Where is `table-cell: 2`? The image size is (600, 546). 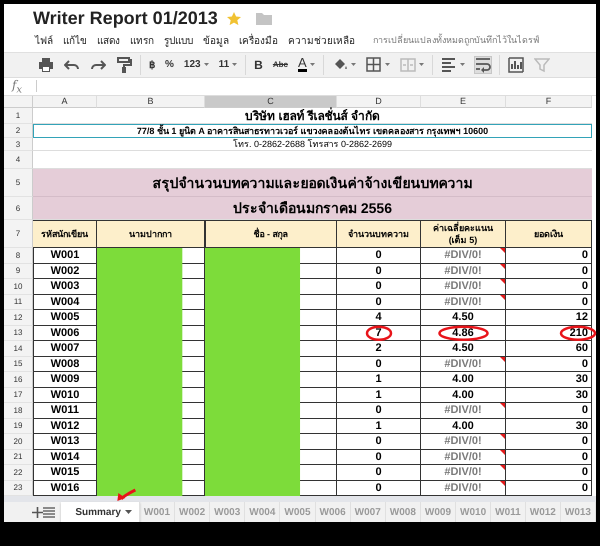
table-cell: 2 is located at coordinates (379, 348).